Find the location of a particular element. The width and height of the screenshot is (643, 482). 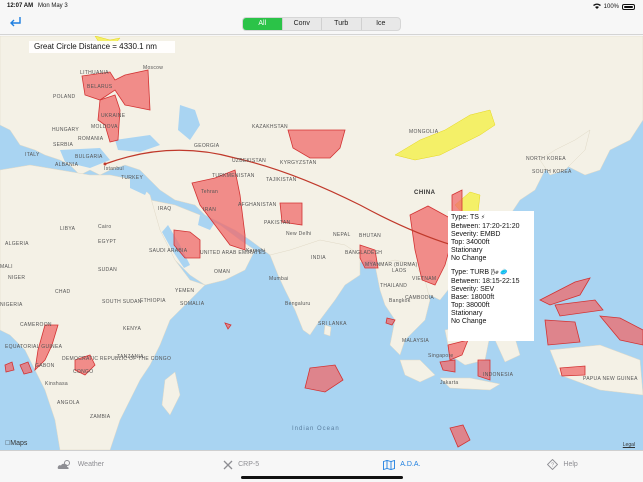

tab-label: A.D.A. is located at coordinates (410, 464).